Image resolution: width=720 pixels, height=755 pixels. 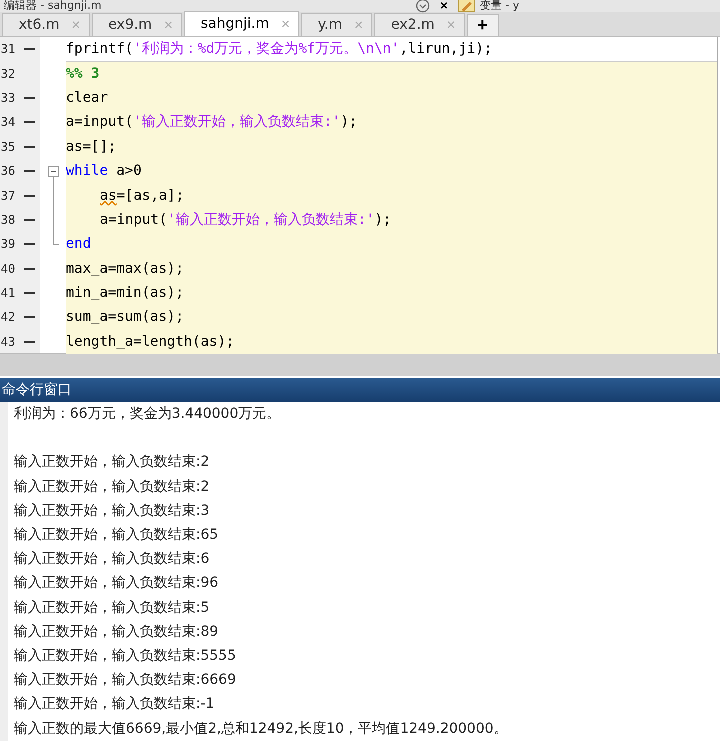 I want to click on file-tab: sahgnji.m ×, so click(x=242, y=23).